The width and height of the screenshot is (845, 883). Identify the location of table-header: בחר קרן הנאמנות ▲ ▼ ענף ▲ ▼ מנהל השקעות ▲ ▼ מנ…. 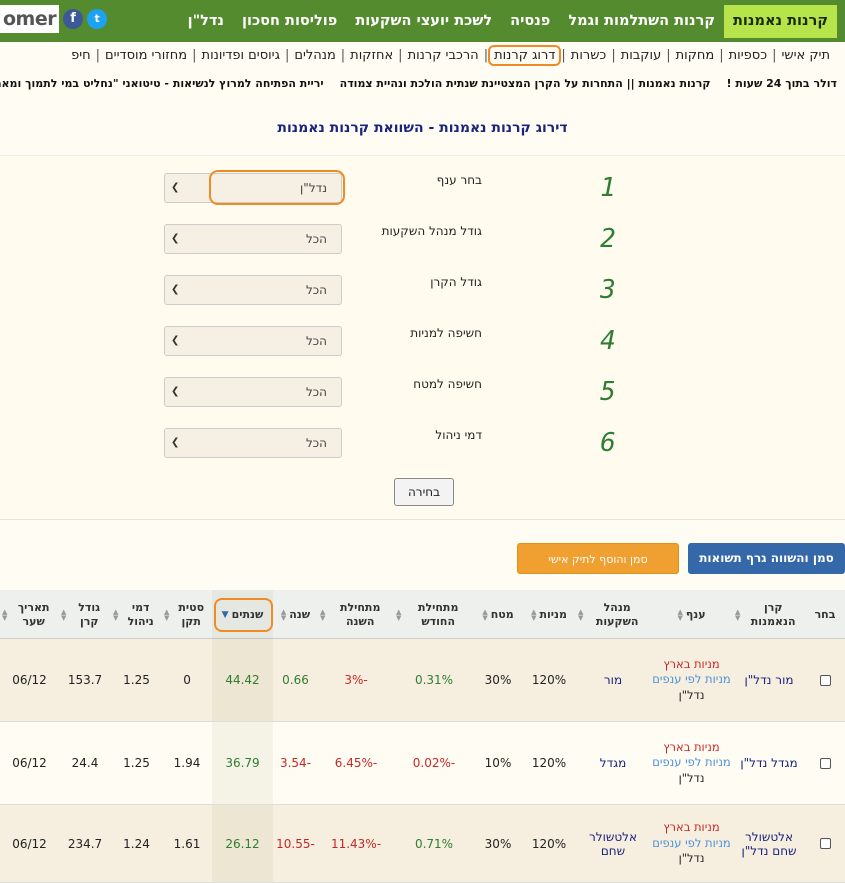
(422, 614).